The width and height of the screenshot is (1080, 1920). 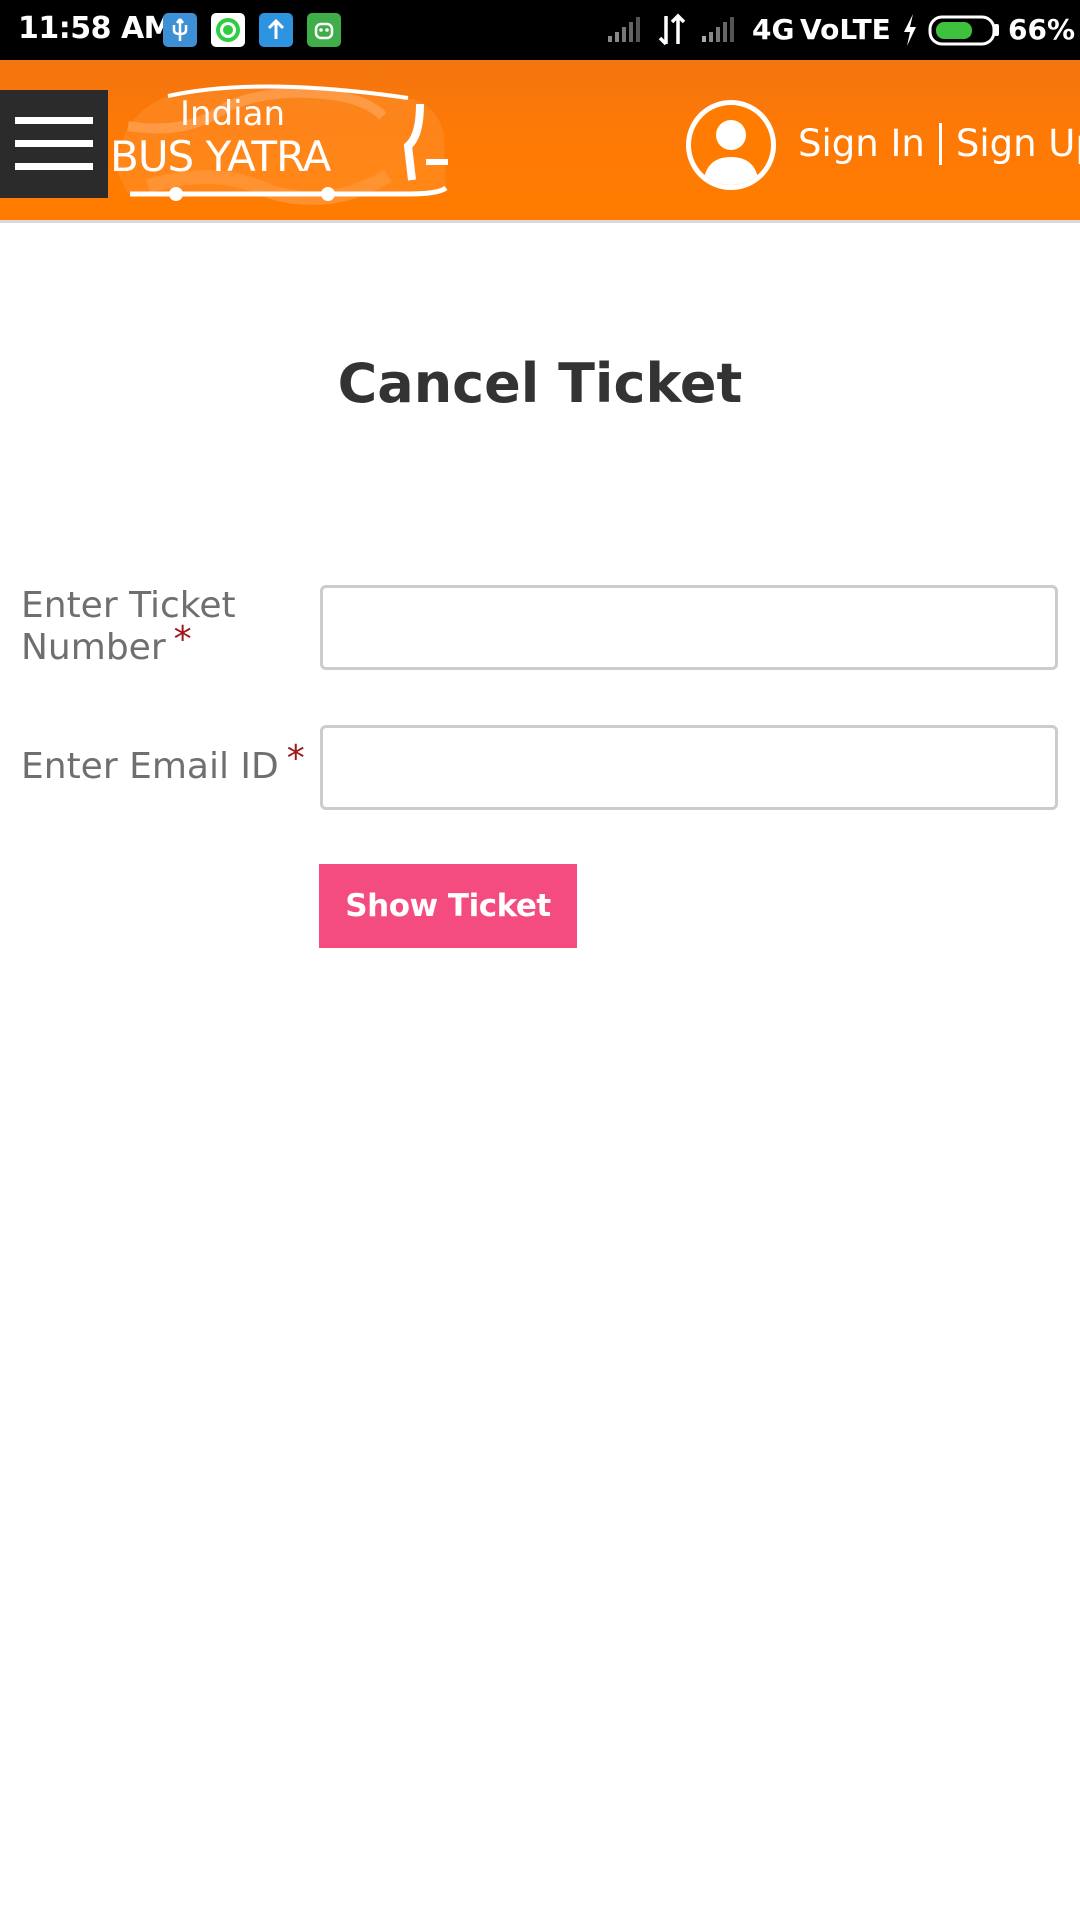 I want to click on battery-icon, so click(x=965, y=30).